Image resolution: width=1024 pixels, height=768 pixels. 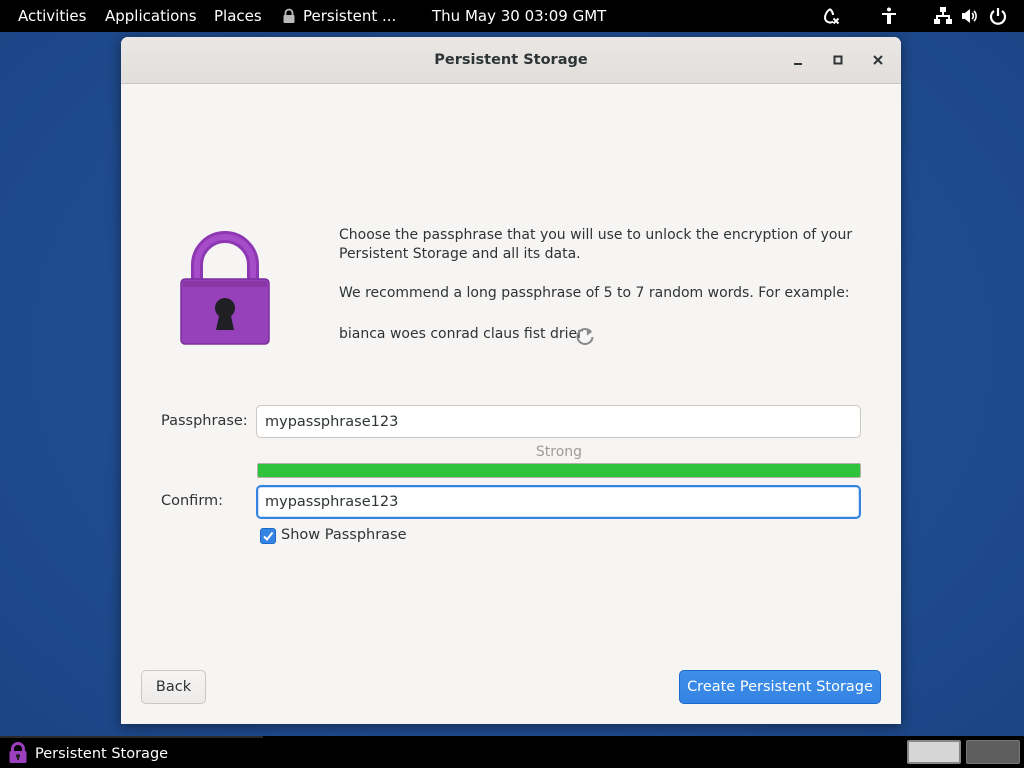 What do you see at coordinates (102, 754) in the screenshot?
I see `taskbar-item-label: Persistent Storage` at bounding box center [102, 754].